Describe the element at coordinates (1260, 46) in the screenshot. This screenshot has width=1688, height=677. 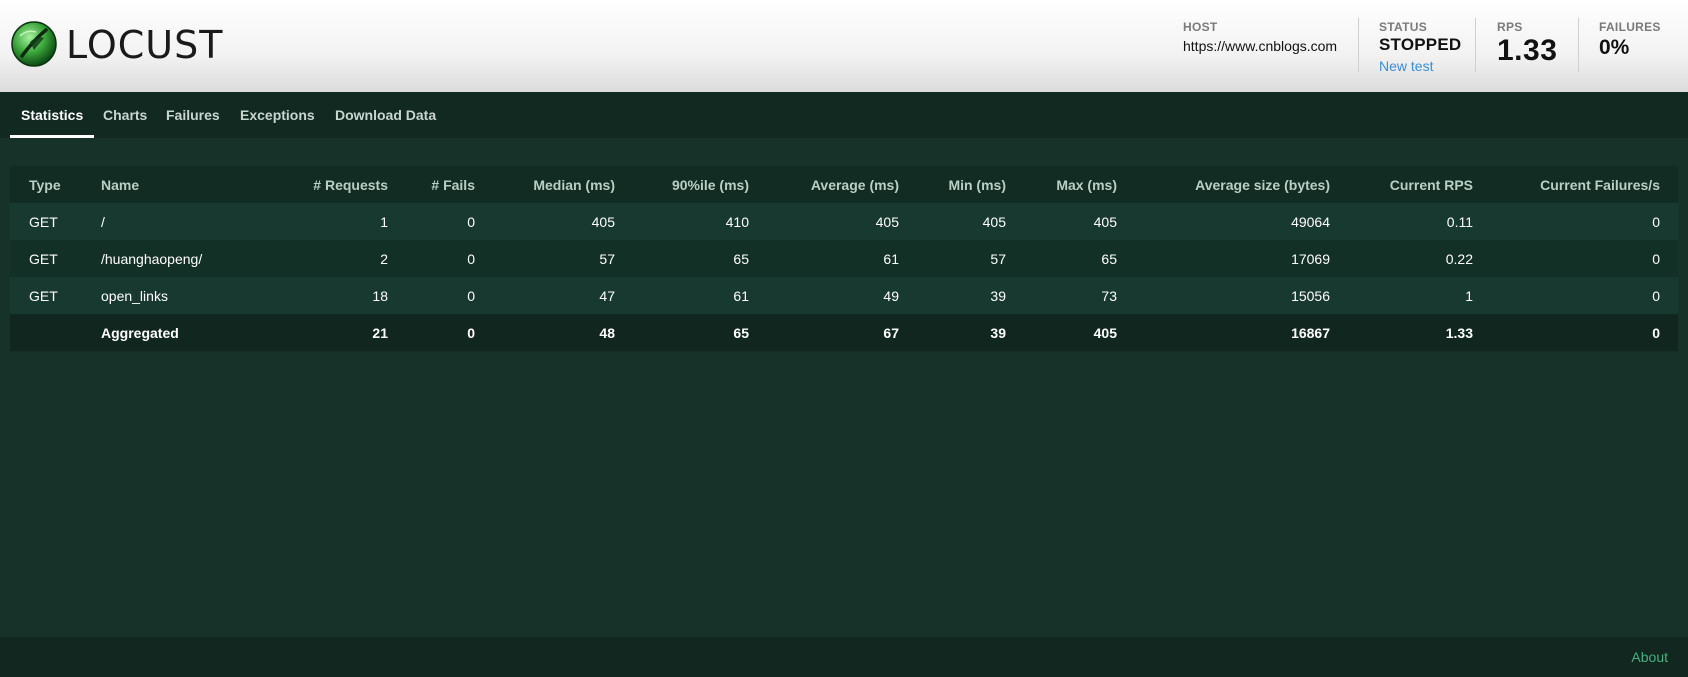
I see `host-value: https://www.cnblogs.com` at that location.